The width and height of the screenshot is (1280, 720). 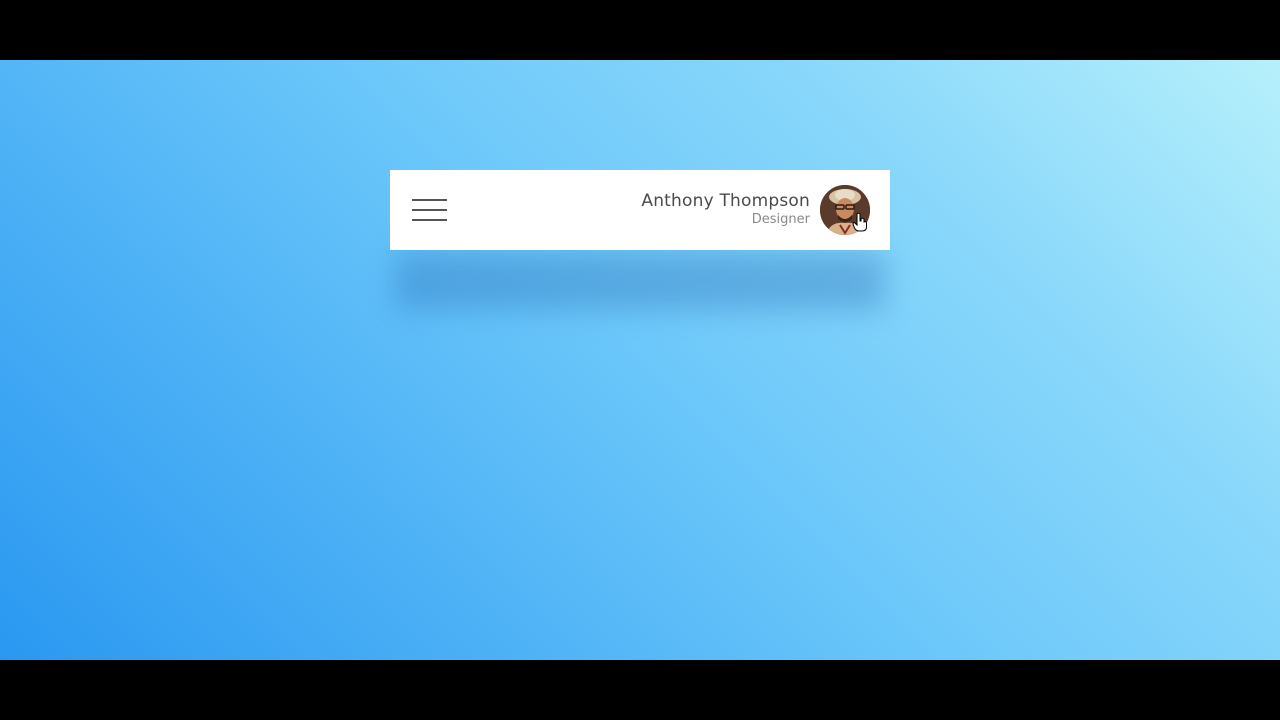 What do you see at coordinates (429, 200) in the screenshot?
I see `menu-bar-top` at bounding box center [429, 200].